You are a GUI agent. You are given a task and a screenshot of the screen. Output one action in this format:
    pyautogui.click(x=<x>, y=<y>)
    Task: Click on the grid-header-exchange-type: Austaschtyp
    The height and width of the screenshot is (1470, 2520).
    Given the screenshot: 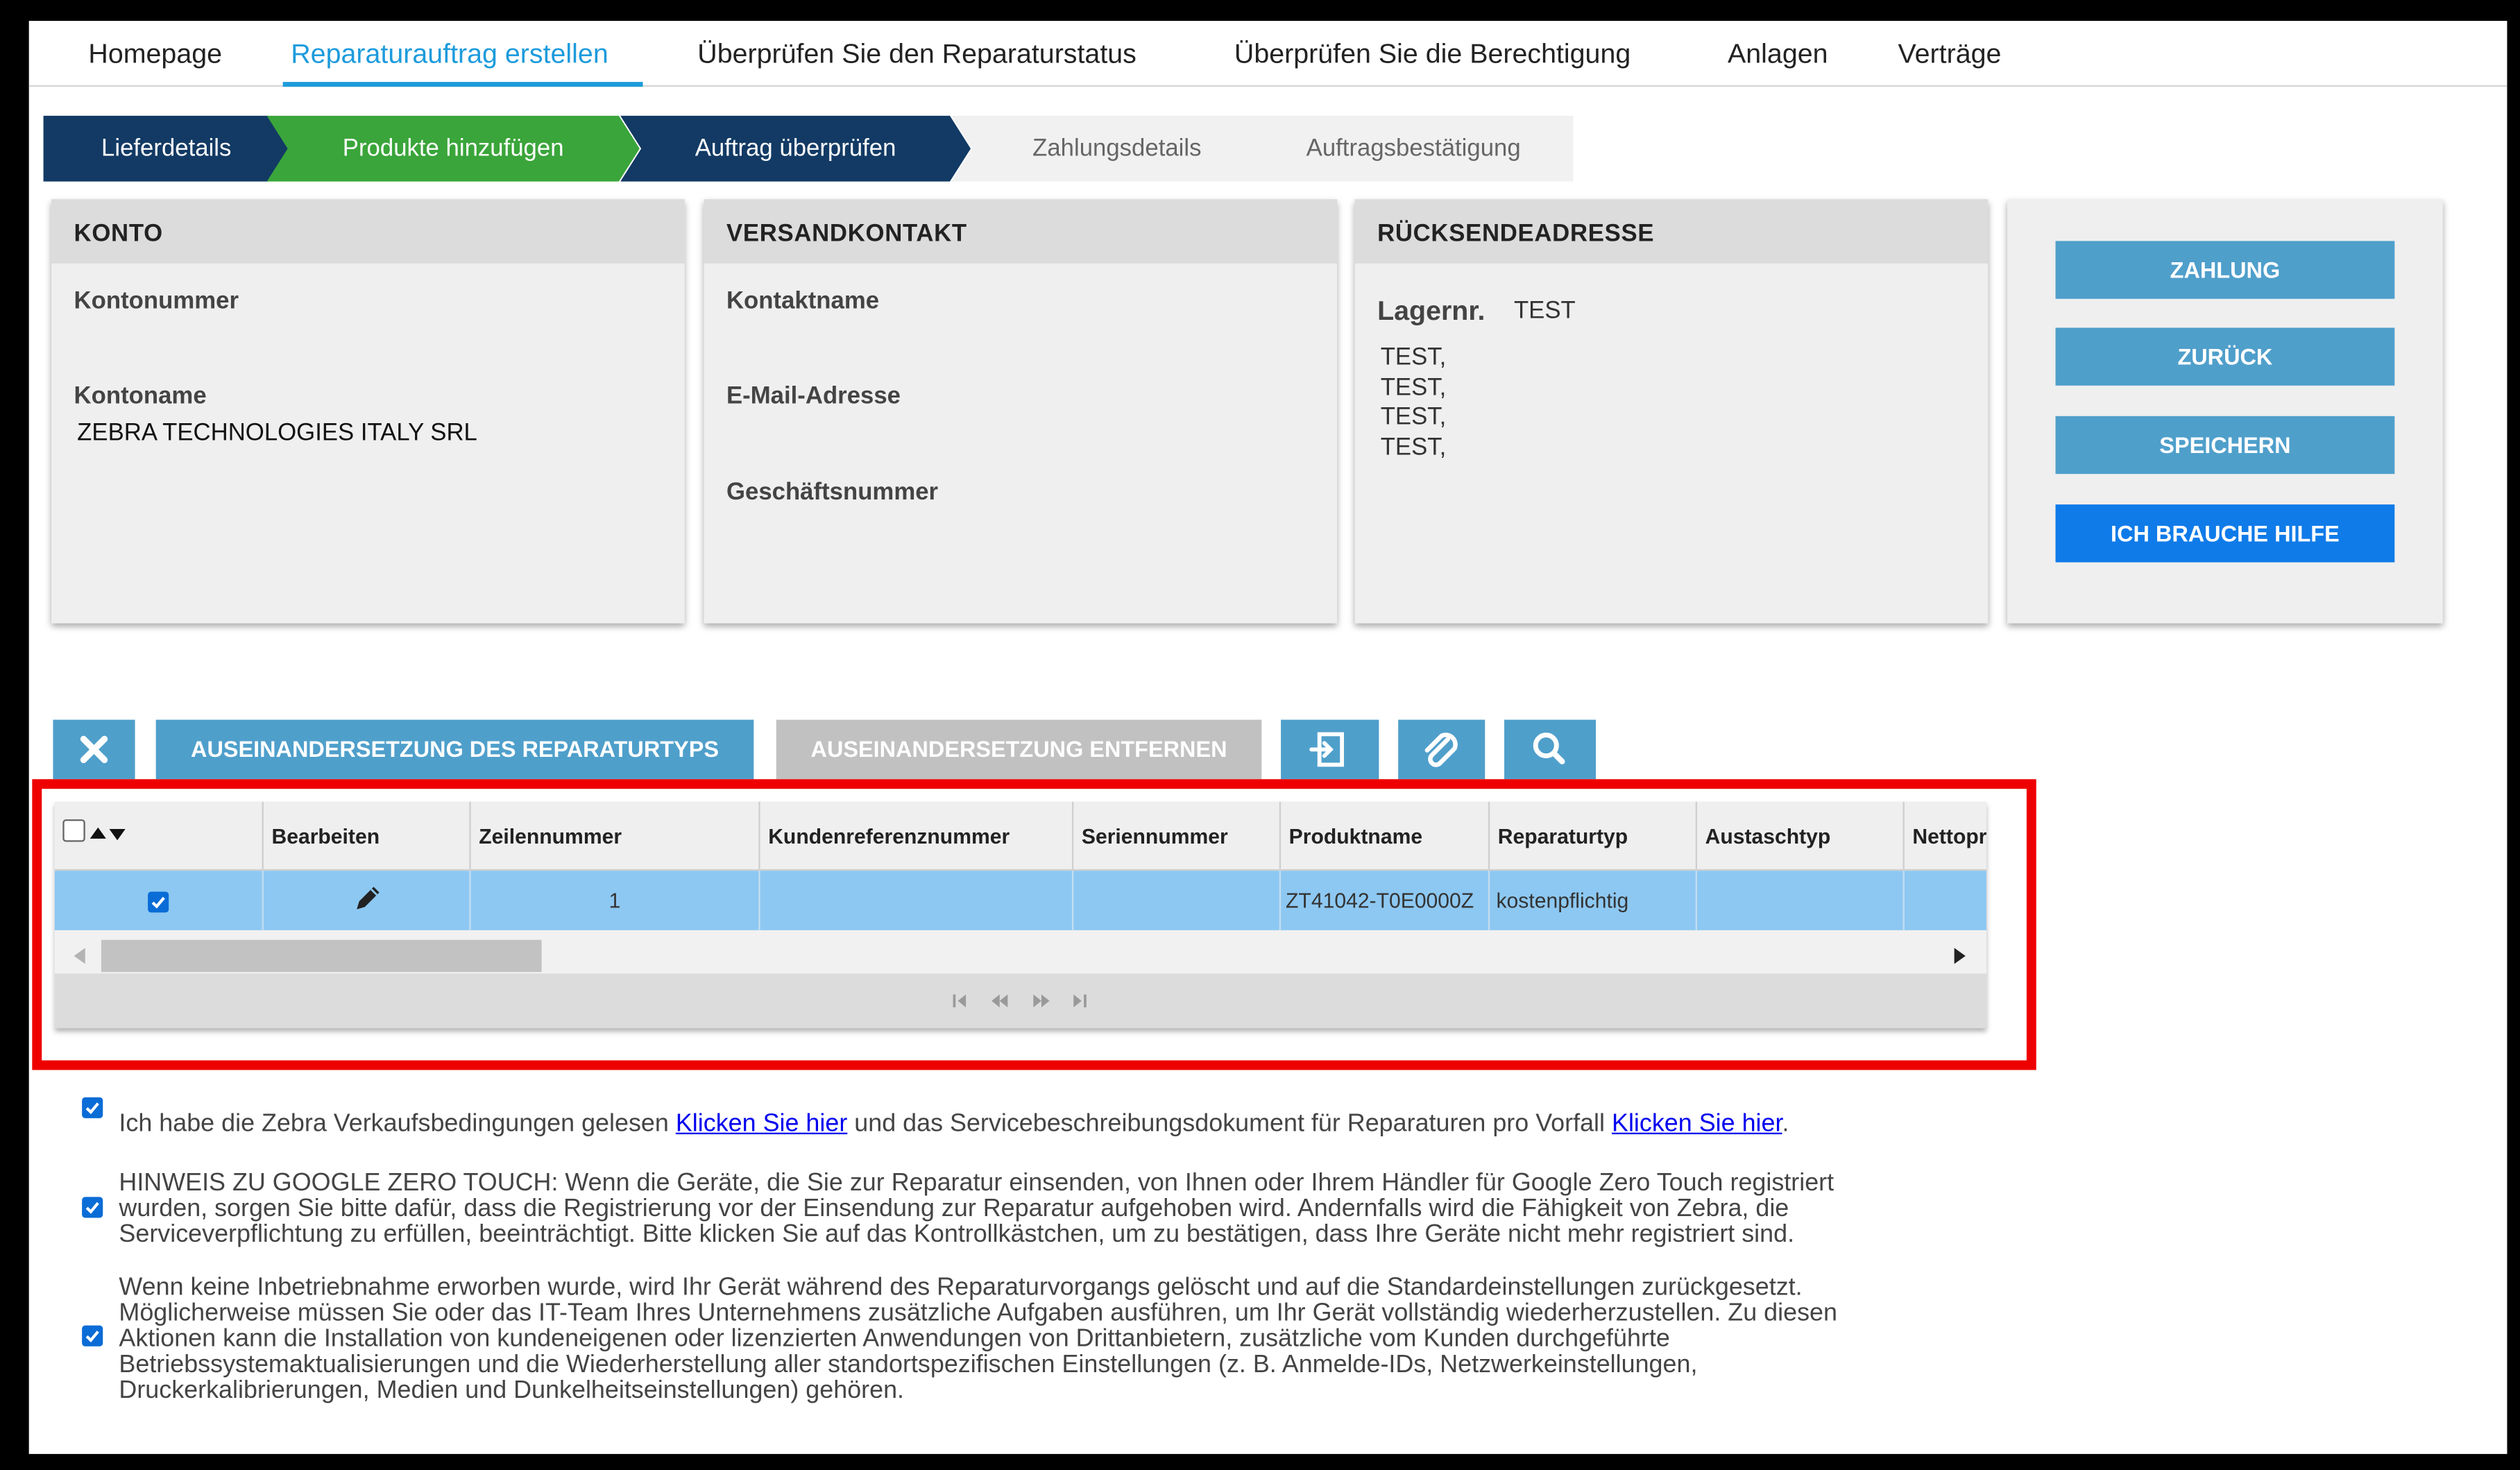 What is the action you would take?
    pyautogui.click(x=1801, y=835)
    